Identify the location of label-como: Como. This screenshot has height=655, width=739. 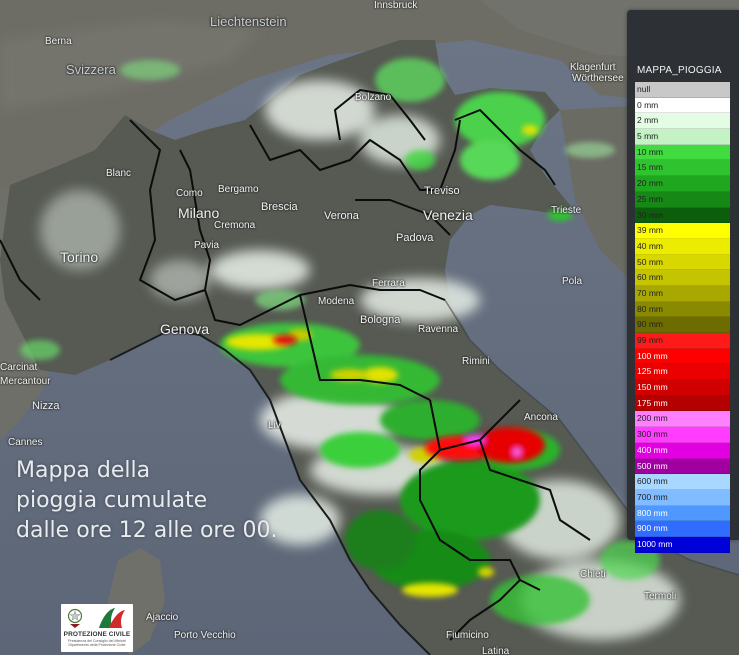
(189, 193).